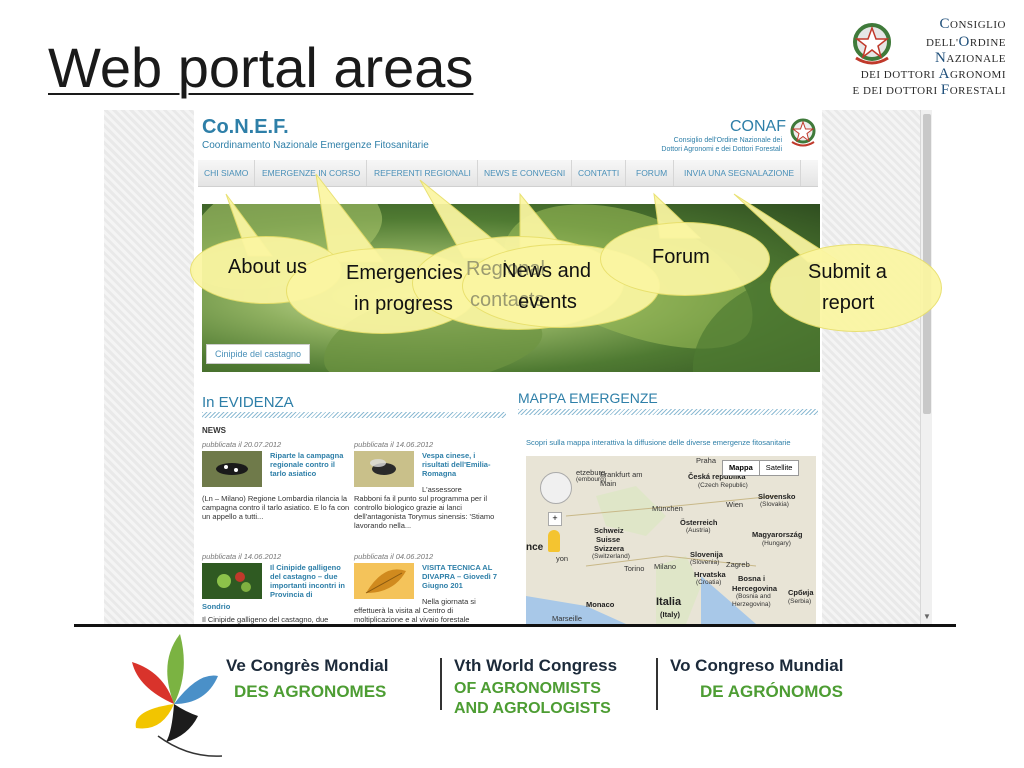 This screenshot has width=1024, height=768. I want to click on submit-label-2: report, so click(848, 303).